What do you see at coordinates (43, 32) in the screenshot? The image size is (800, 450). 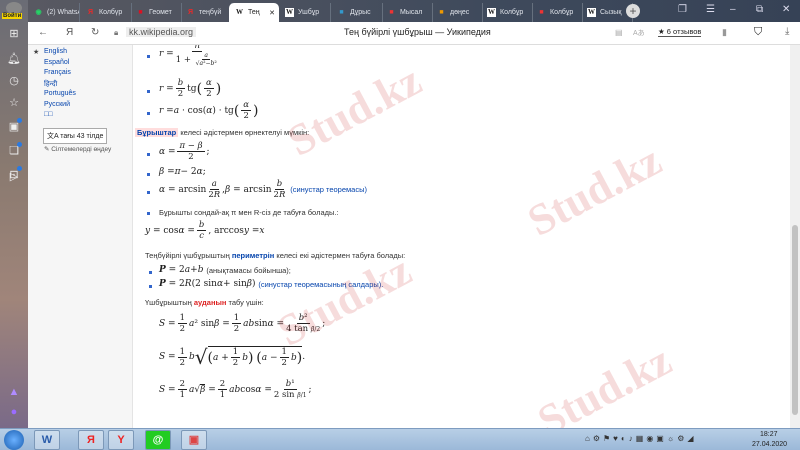 I see `back-icon: ←` at bounding box center [43, 32].